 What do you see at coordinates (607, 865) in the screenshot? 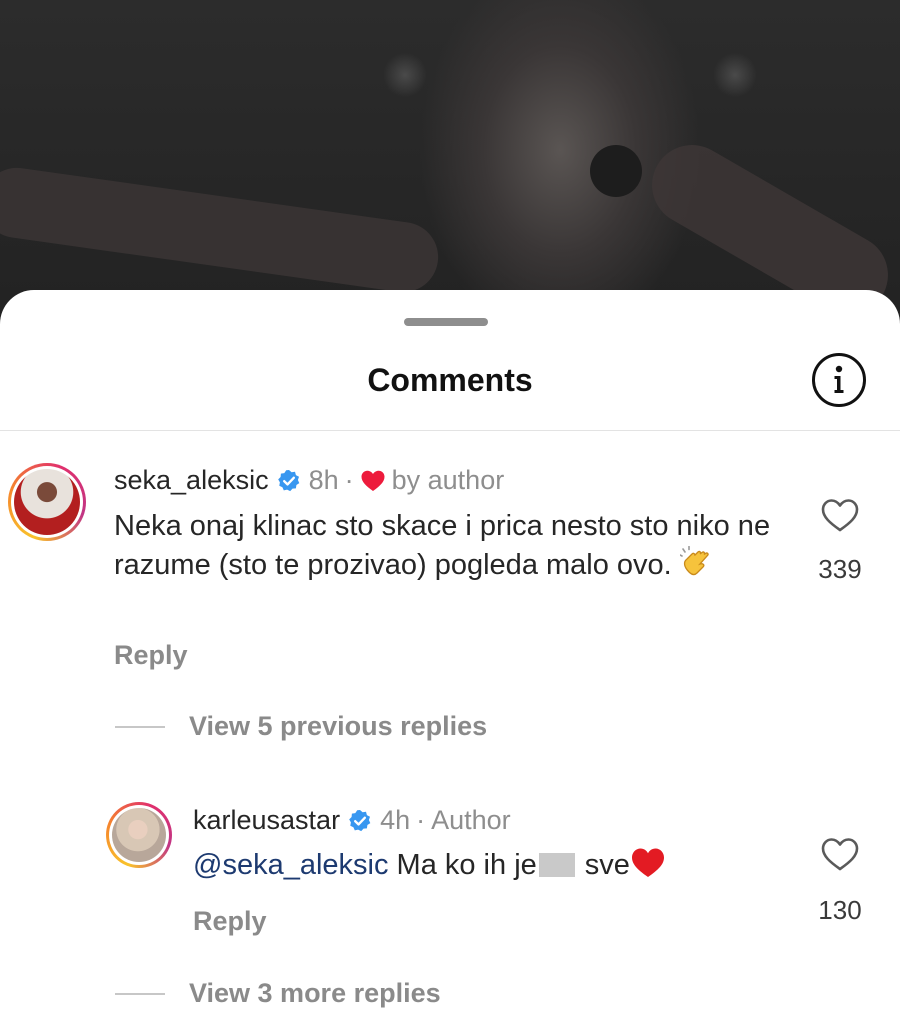
I see `reply-body-end: sve` at bounding box center [607, 865].